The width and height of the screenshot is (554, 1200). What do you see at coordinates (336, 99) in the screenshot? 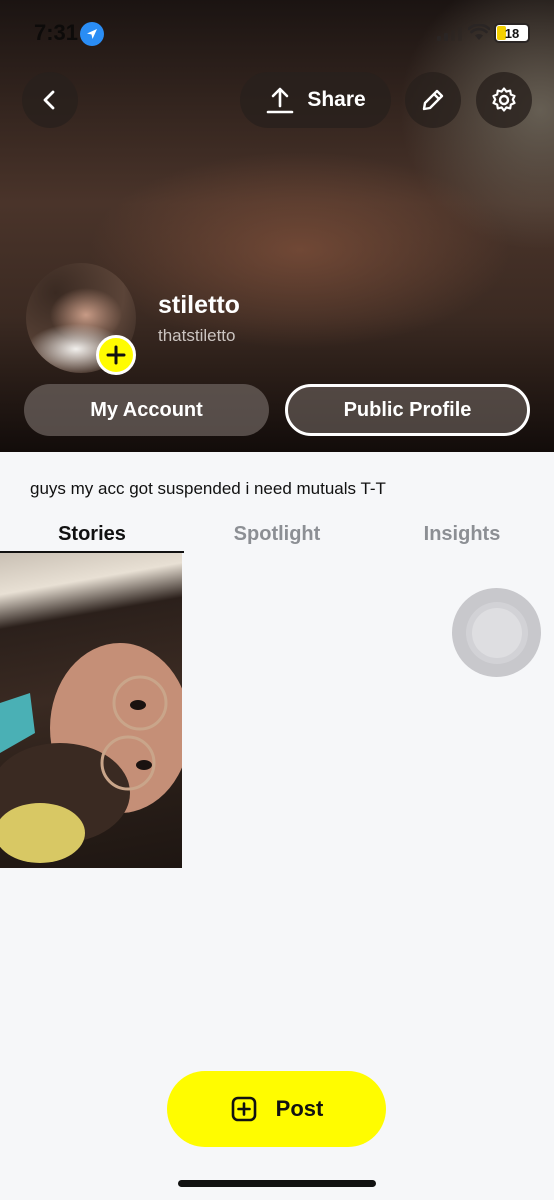
I see `share-label: Share` at bounding box center [336, 99].